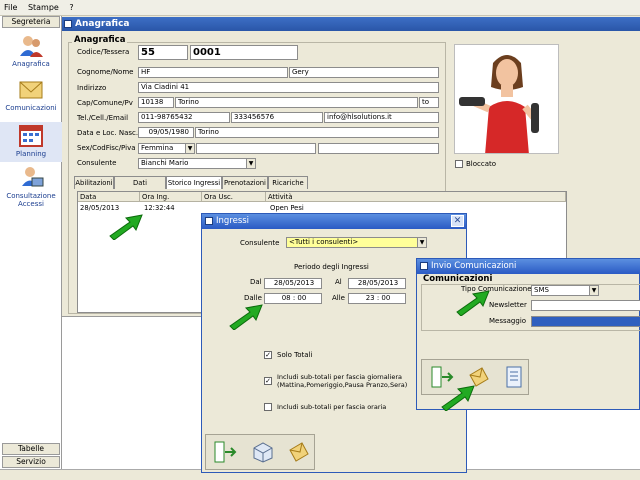 Image resolution: width=640 pixels, height=480 pixels. I want to click on periodo-label: Periodo degli Ingressi, so click(331, 267).